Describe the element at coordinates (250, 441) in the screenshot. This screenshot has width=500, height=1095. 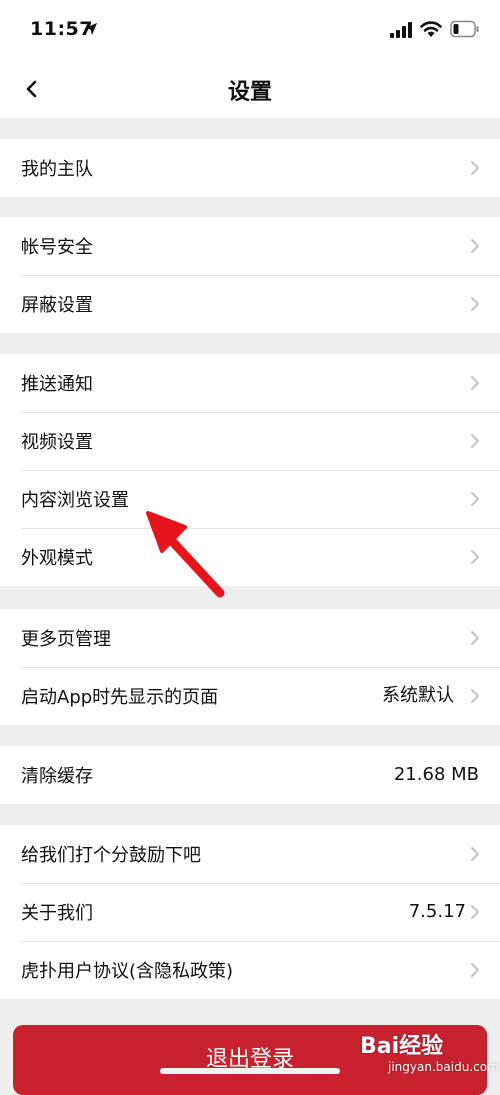
I see `settings-row-video-settings: 视频设置` at that location.